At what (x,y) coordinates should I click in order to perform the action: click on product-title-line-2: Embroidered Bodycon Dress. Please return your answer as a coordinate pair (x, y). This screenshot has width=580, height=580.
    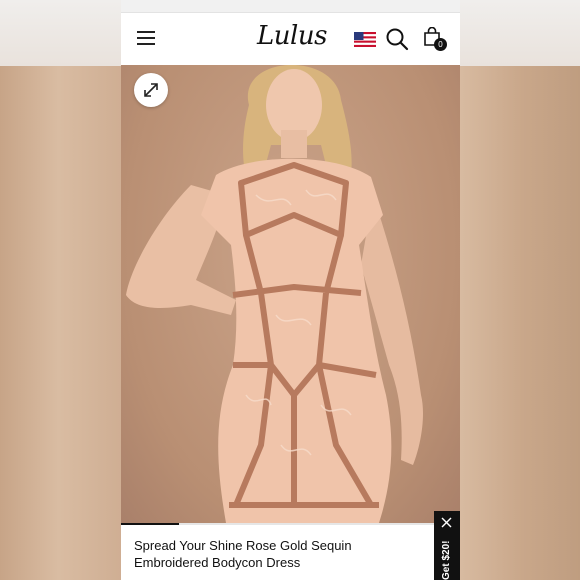
    Looking at the image, I should click on (217, 562).